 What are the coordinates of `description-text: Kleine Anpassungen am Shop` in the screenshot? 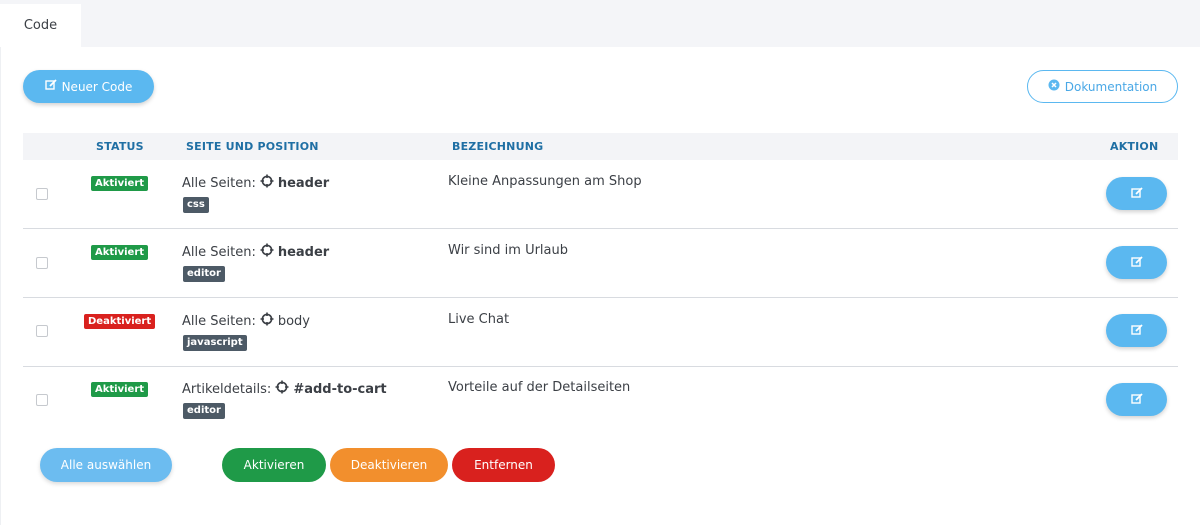 It's located at (545, 181).